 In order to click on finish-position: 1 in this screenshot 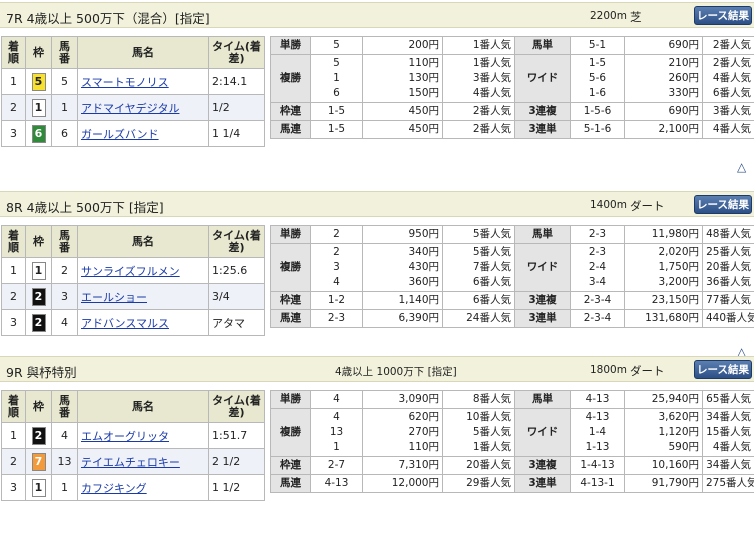, I will do `click(13, 435)`.